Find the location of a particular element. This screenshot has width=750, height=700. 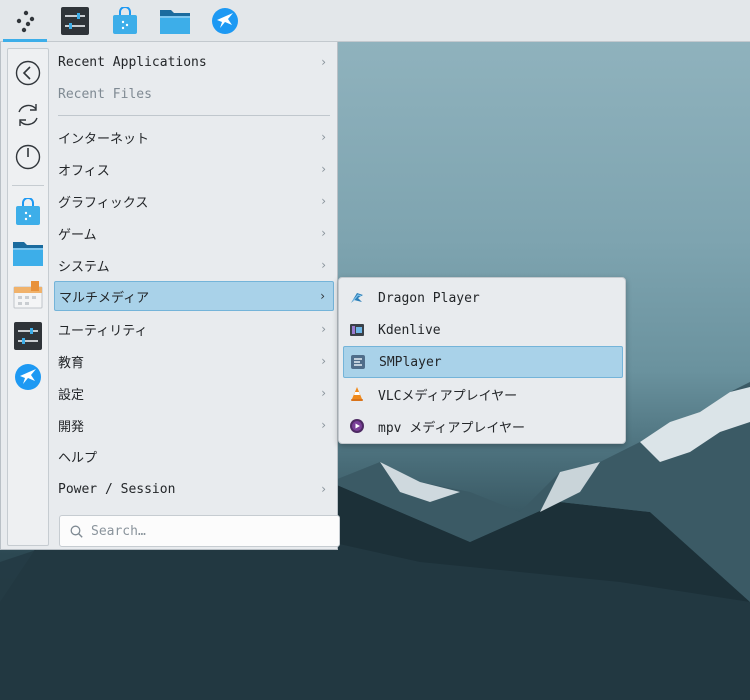

menu-item-recent-files: Recent Files is located at coordinates (194, 94).